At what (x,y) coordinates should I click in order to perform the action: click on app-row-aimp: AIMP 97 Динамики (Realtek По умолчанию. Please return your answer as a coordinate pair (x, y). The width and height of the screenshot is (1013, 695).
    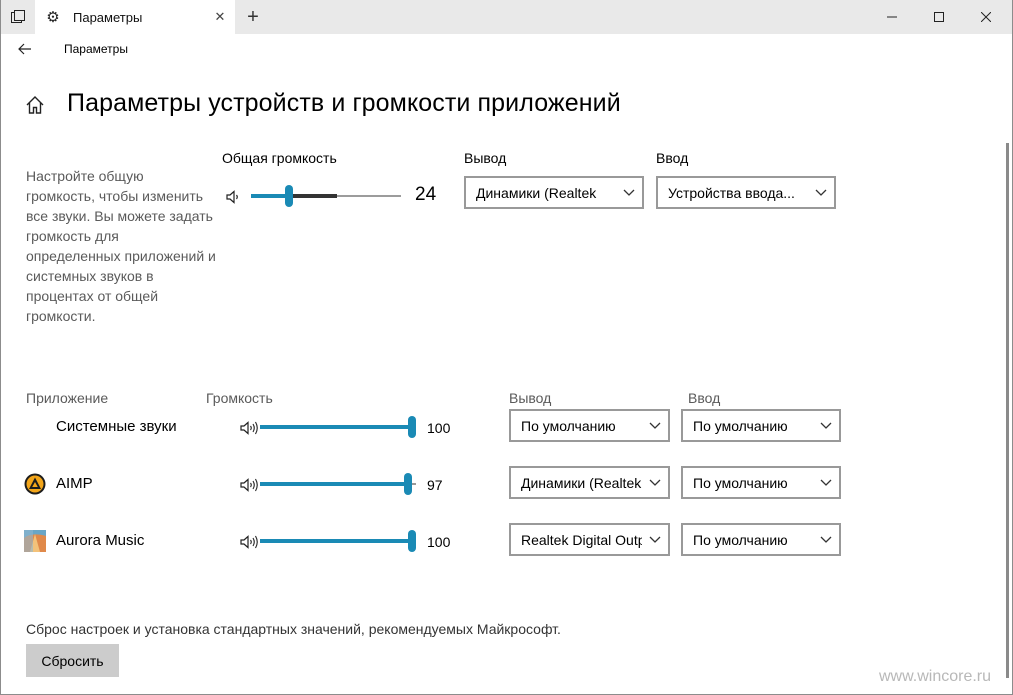
    Looking at the image, I should click on (506, 484).